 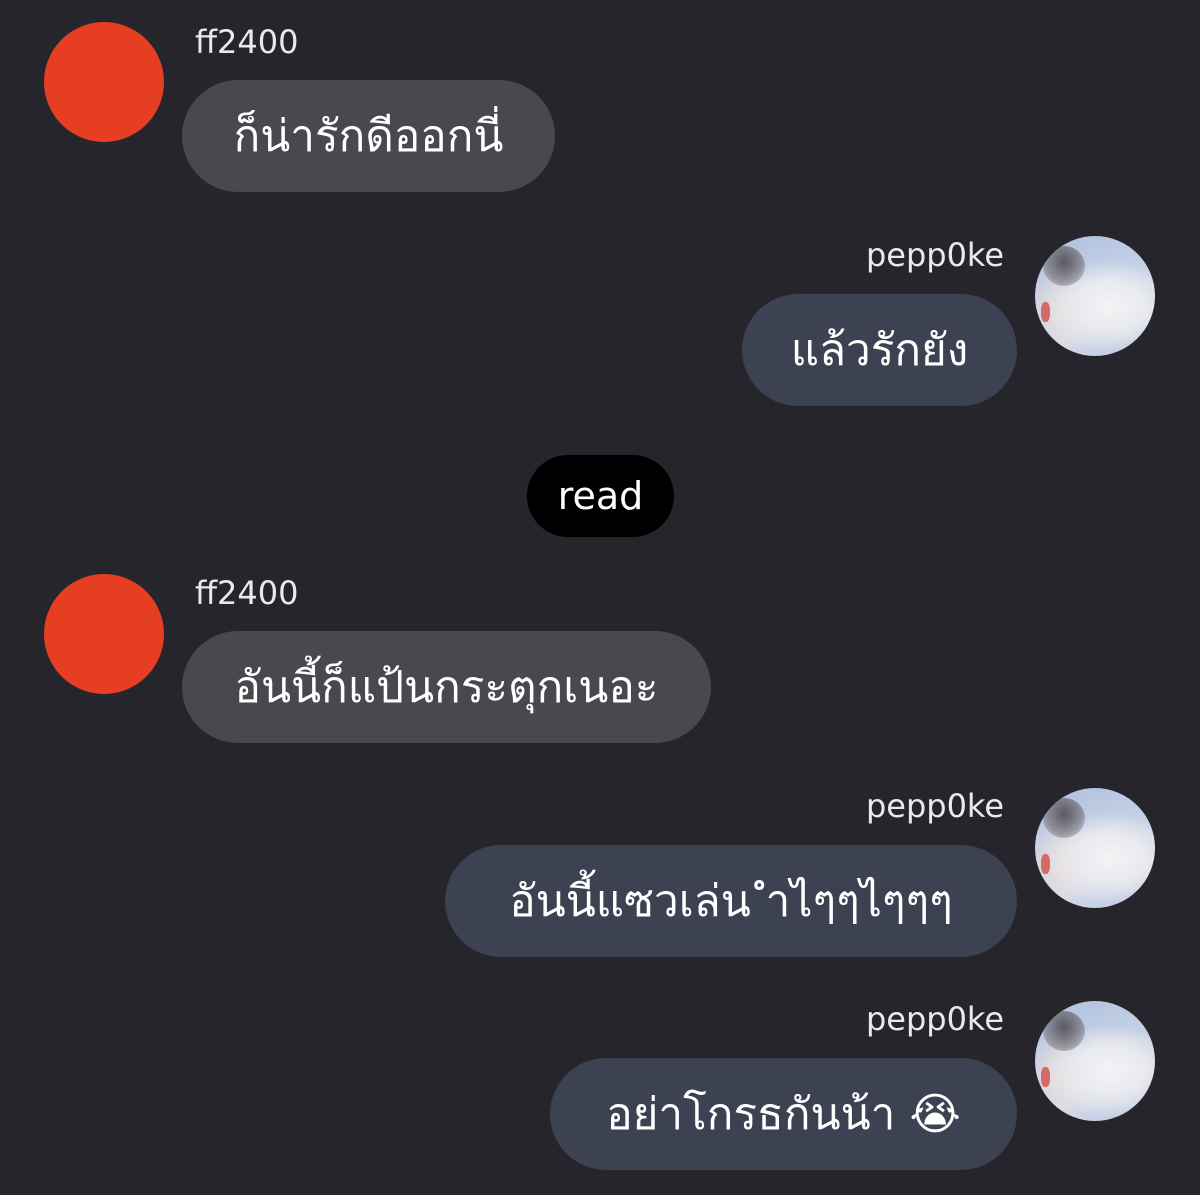 What do you see at coordinates (731, 901) in the screenshot?
I see `message-bubble: อันนี้แซวเล่น ำไๆๆไๆๆๆ` at bounding box center [731, 901].